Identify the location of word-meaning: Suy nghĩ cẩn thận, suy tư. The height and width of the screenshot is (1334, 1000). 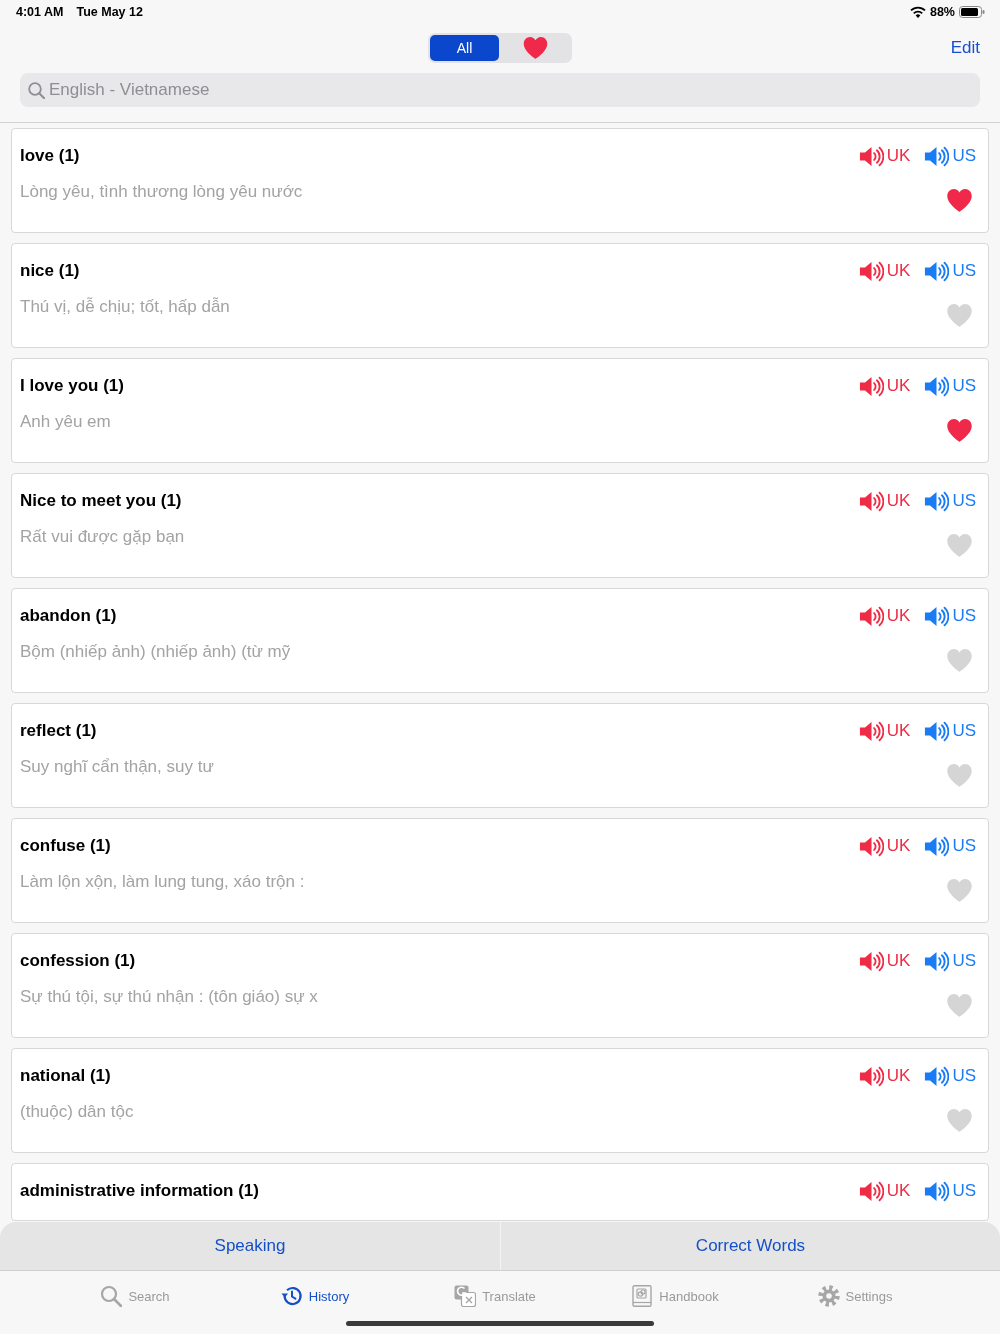
(117, 767).